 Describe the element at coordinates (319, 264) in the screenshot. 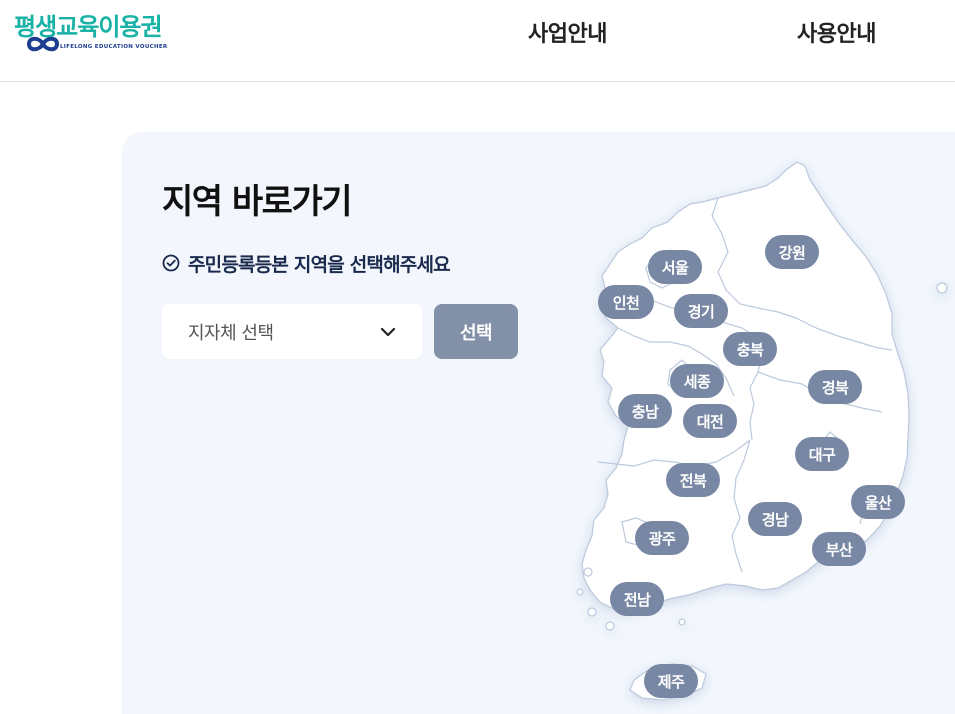

I see `guide-text: 주민등록등본 지역을 선택해주세요` at that location.